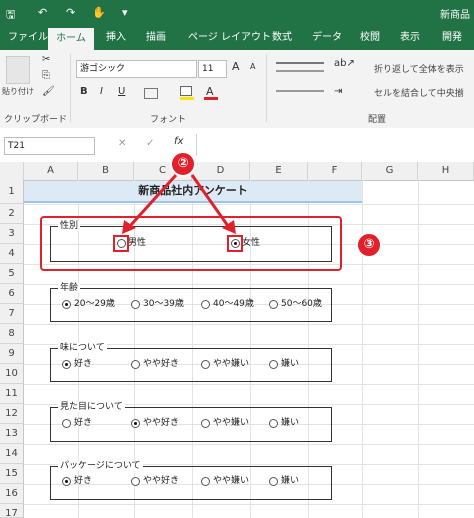  What do you see at coordinates (153, 200) in the screenshot?
I see `arrow-to-male` at bounding box center [153, 200].